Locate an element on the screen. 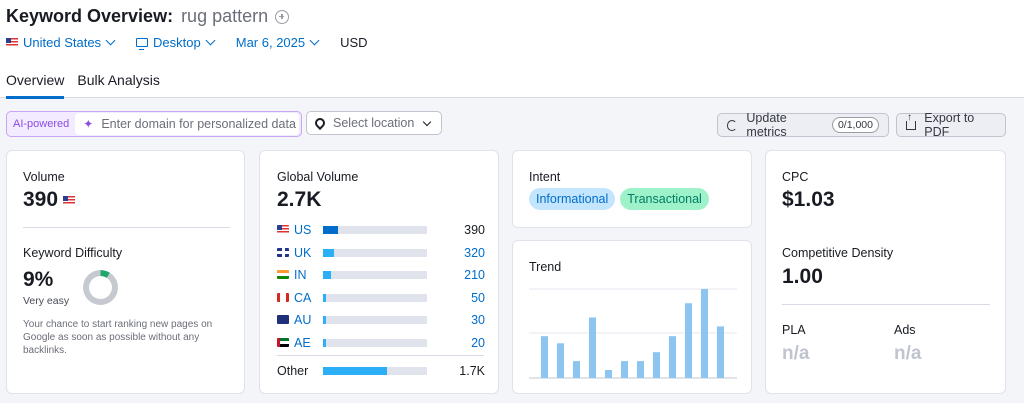 Image resolution: width=1024 pixels, height=403 pixels. desktop-icon is located at coordinates (142, 44).